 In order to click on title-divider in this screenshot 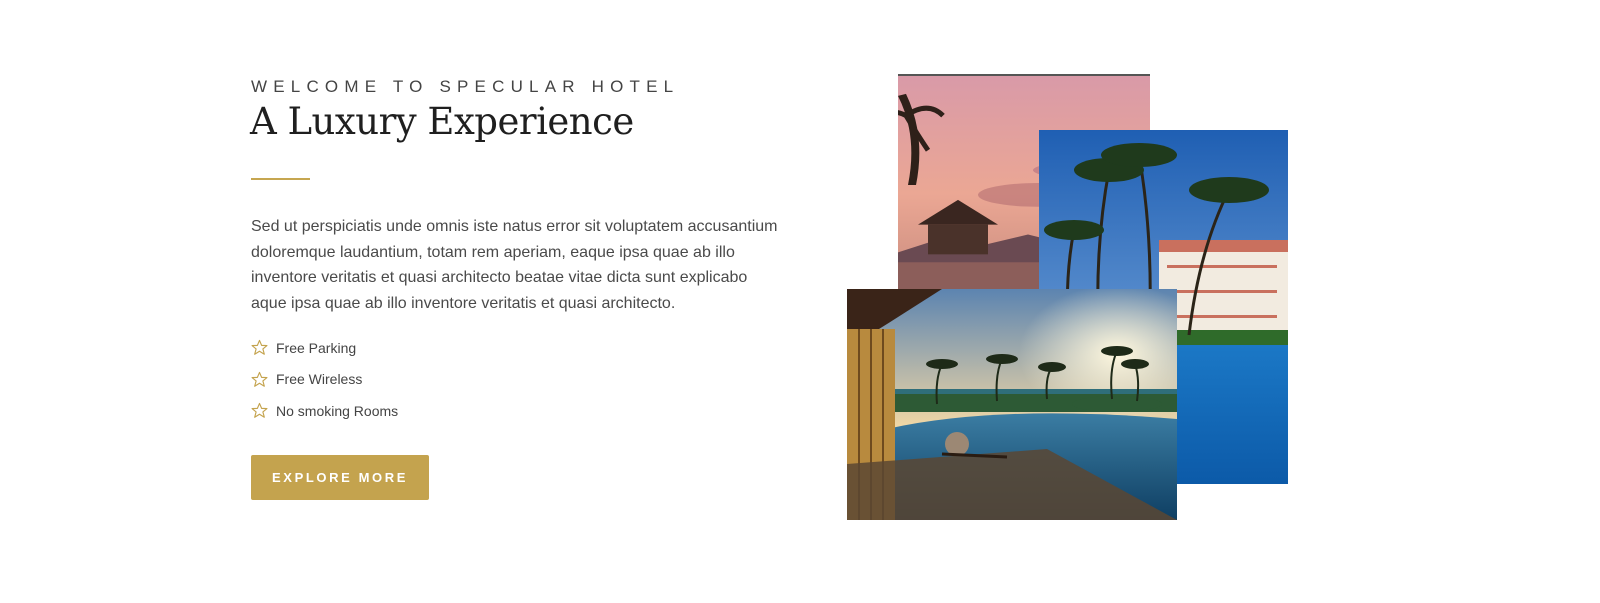, I will do `click(280, 179)`.